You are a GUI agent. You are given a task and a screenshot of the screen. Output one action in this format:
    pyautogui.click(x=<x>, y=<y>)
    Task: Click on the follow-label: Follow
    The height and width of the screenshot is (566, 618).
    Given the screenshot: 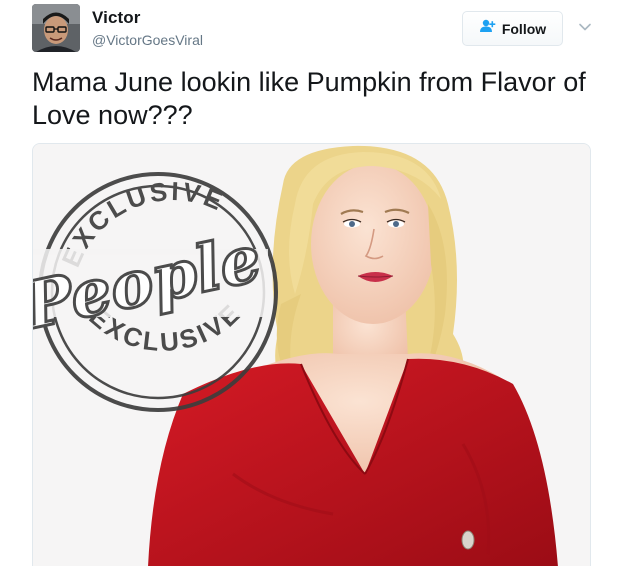 What is the action you would take?
    pyautogui.click(x=524, y=28)
    